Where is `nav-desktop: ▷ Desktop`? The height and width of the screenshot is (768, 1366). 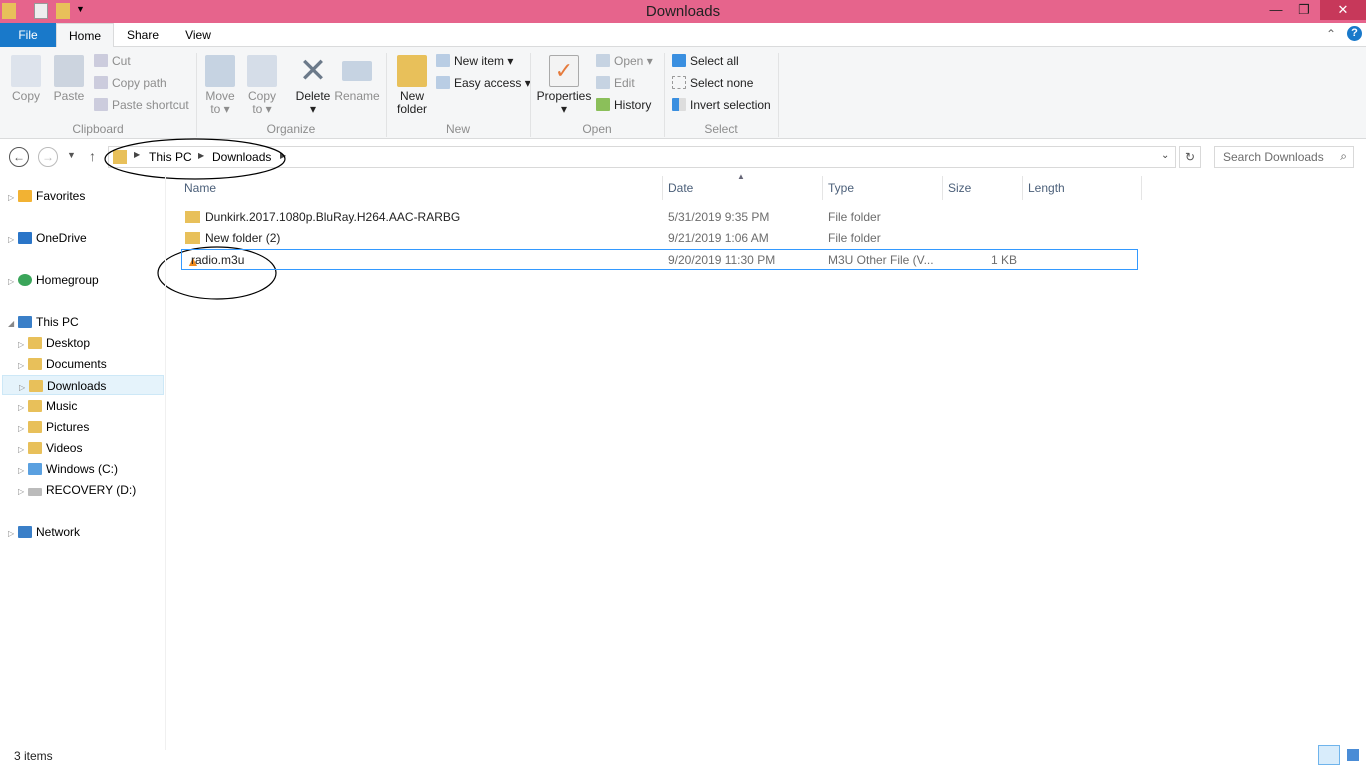 nav-desktop: ▷ Desktop is located at coordinates (54, 343).